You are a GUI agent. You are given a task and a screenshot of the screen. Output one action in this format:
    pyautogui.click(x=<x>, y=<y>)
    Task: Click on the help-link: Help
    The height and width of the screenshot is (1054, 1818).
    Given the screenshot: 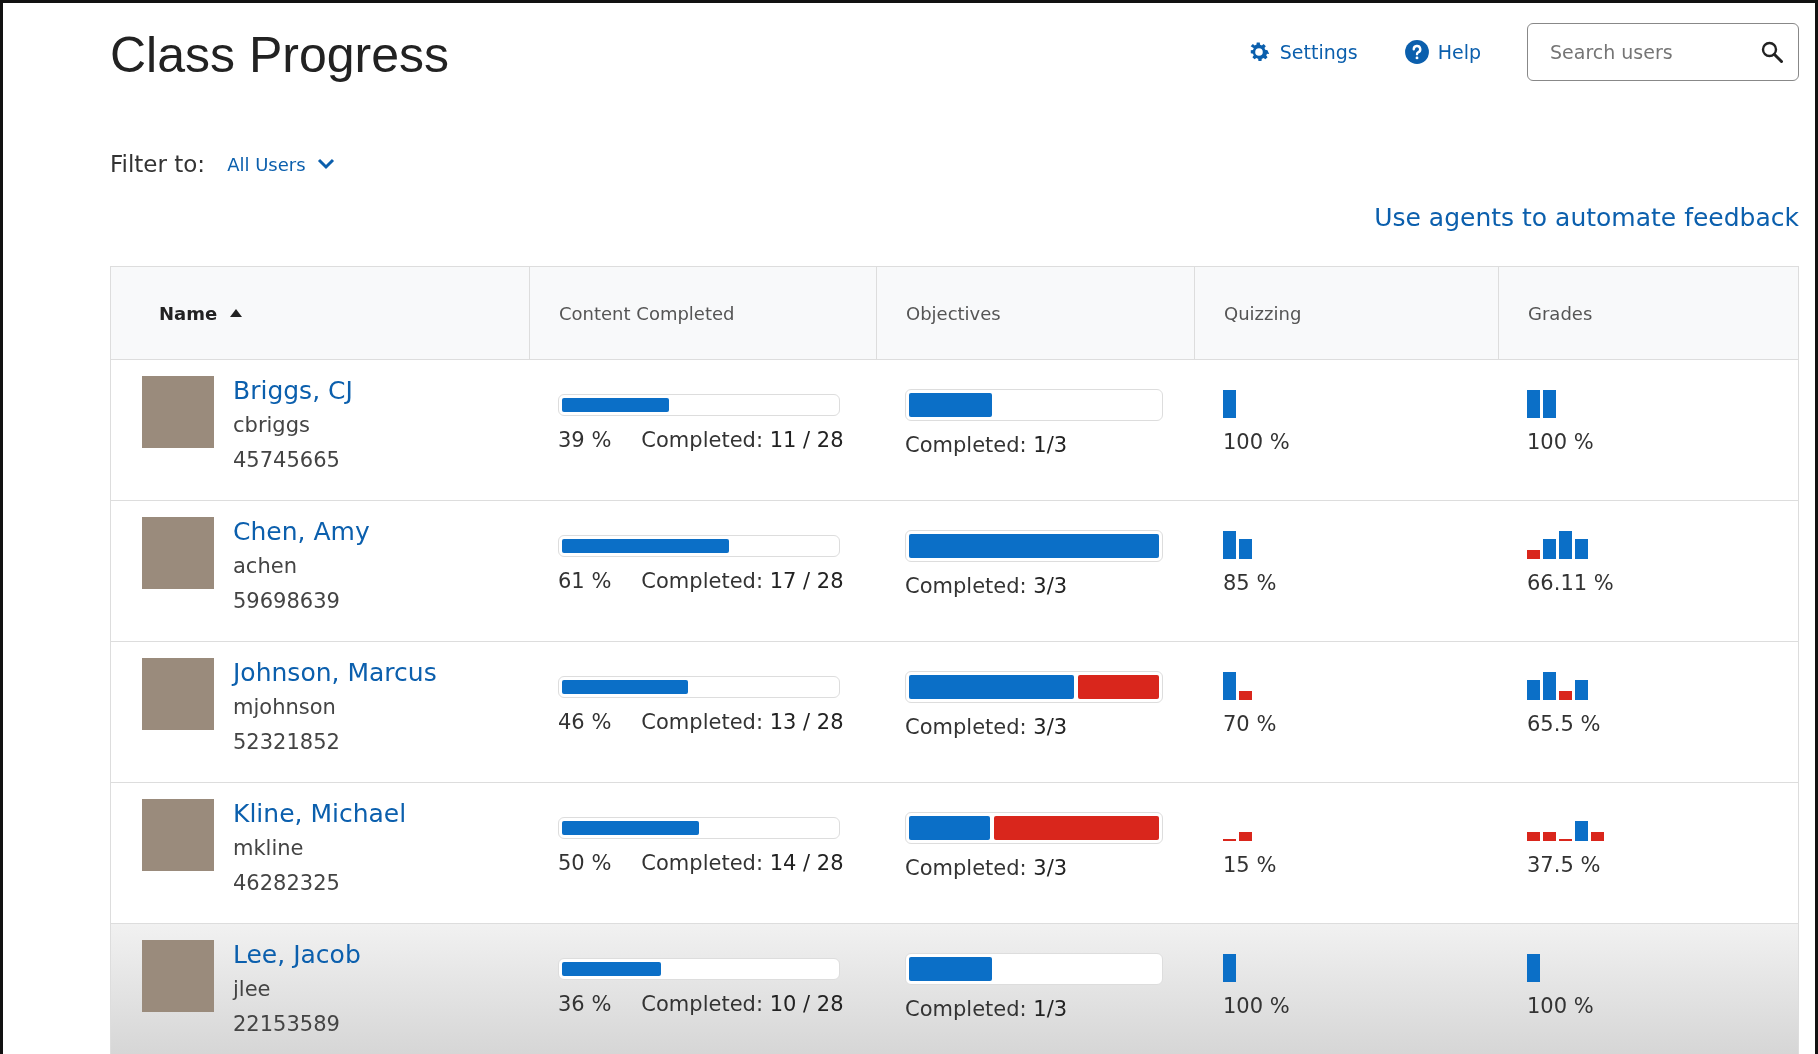 What is the action you would take?
    pyautogui.click(x=1442, y=52)
    